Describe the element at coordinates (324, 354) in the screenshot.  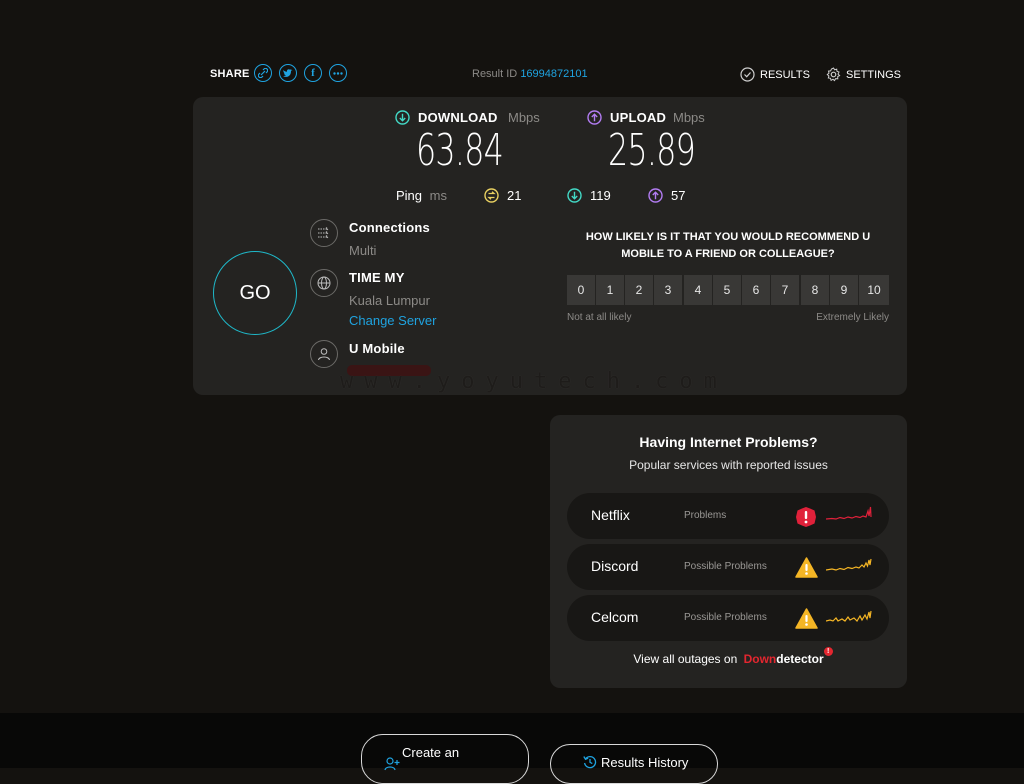
I see `user-icon` at that location.